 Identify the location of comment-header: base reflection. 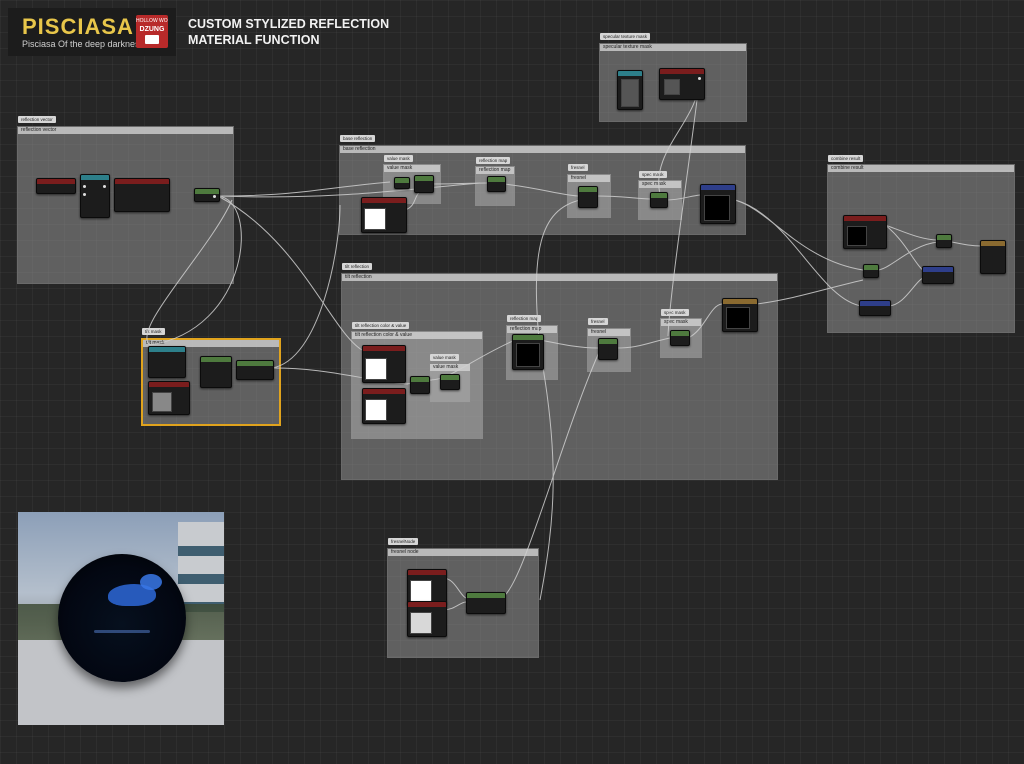
(542, 149).